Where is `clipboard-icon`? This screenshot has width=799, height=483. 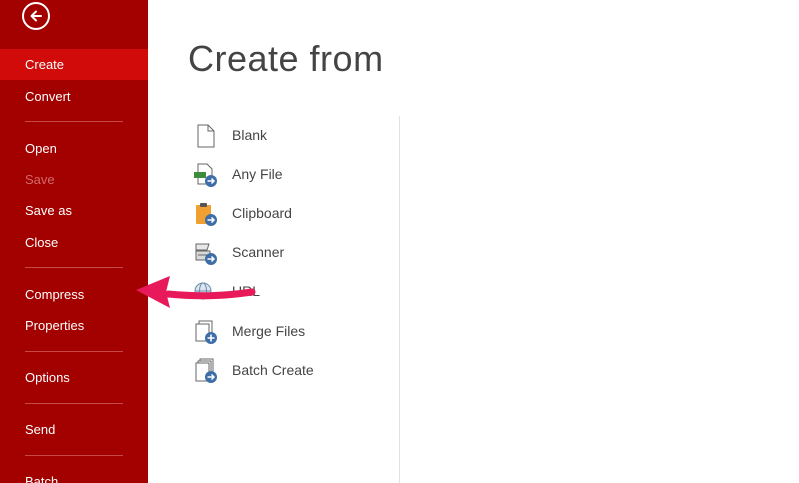 clipboard-icon is located at coordinates (206, 214).